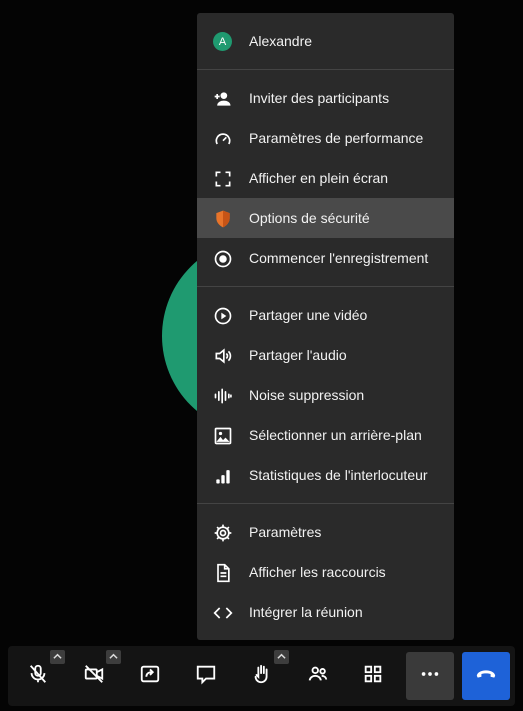  Describe the element at coordinates (222, 178) in the screenshot. I see `fullscreen-icon` at that location.